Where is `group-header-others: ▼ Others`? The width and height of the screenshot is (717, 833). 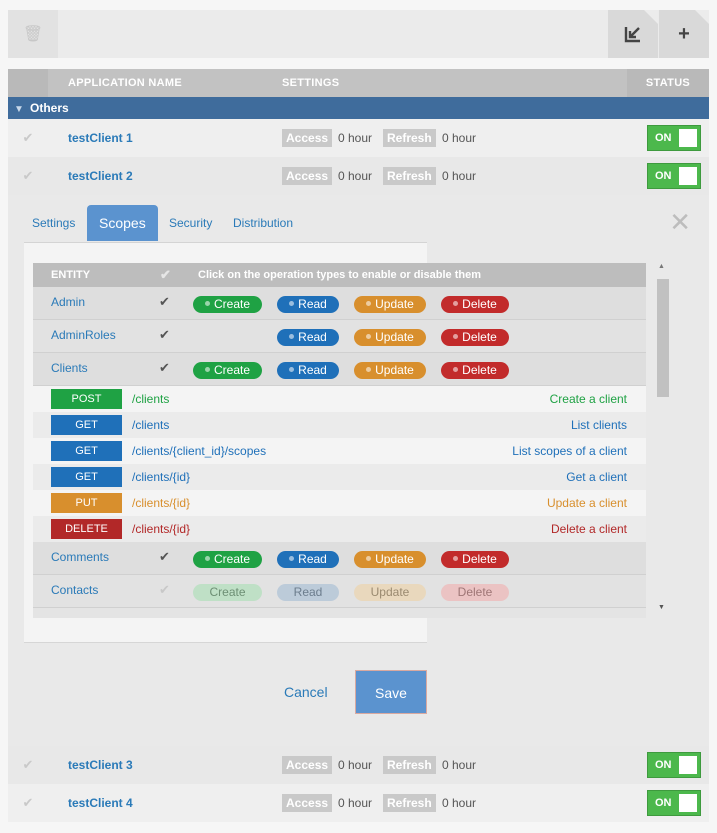 group-header-others: ▼ Others is located at coordinates (358, 108).